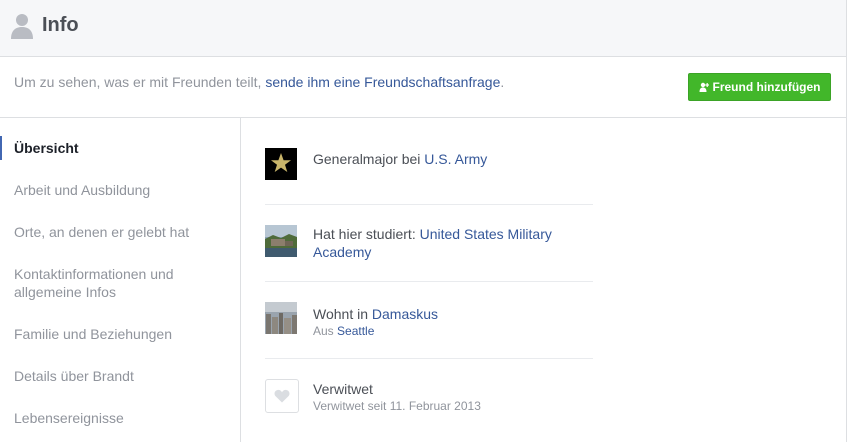 This screenshot has width=848, height=442. I want to click on work-entry: Generalmajor bei U.S. Army, so click(429, 165).